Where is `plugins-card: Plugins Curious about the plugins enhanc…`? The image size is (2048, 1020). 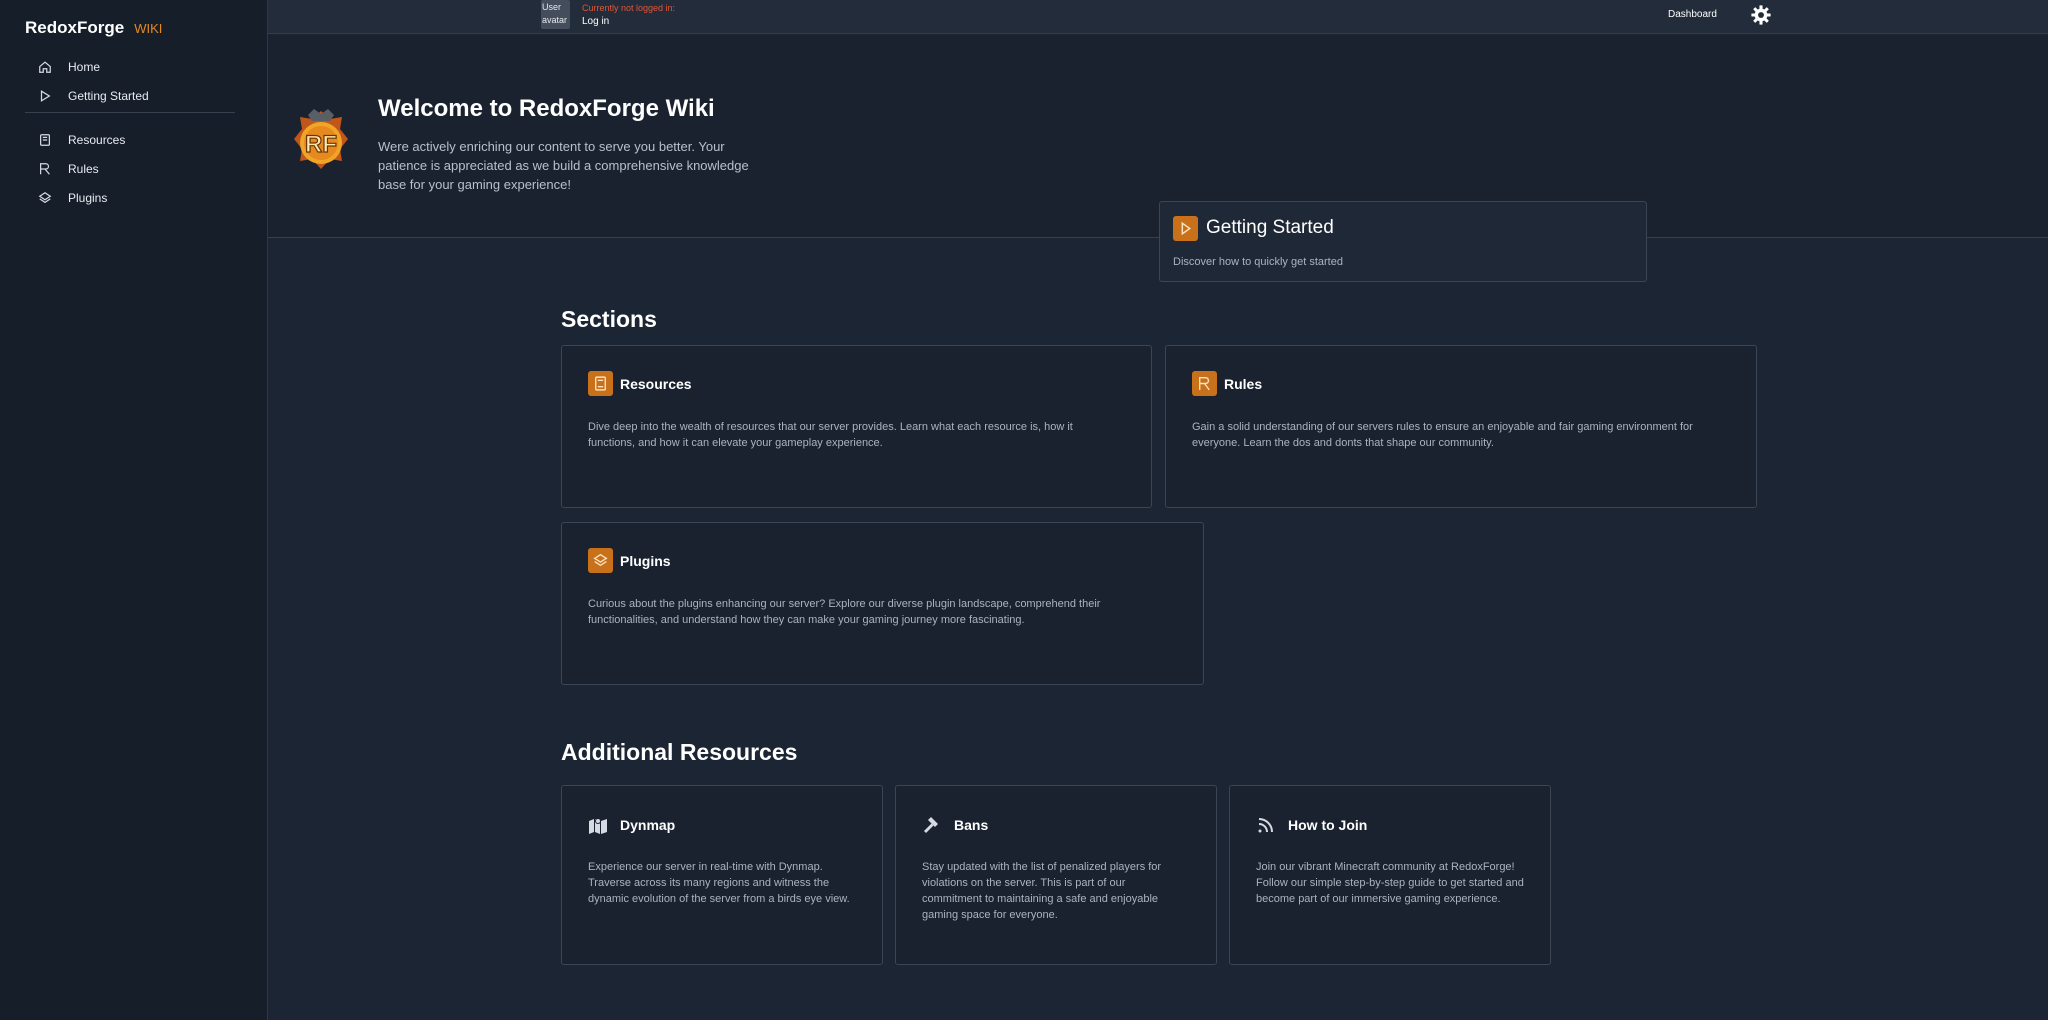
plugins-card: Plugins Curious about the plugins enhanc… is located at coordinates (882, 603).